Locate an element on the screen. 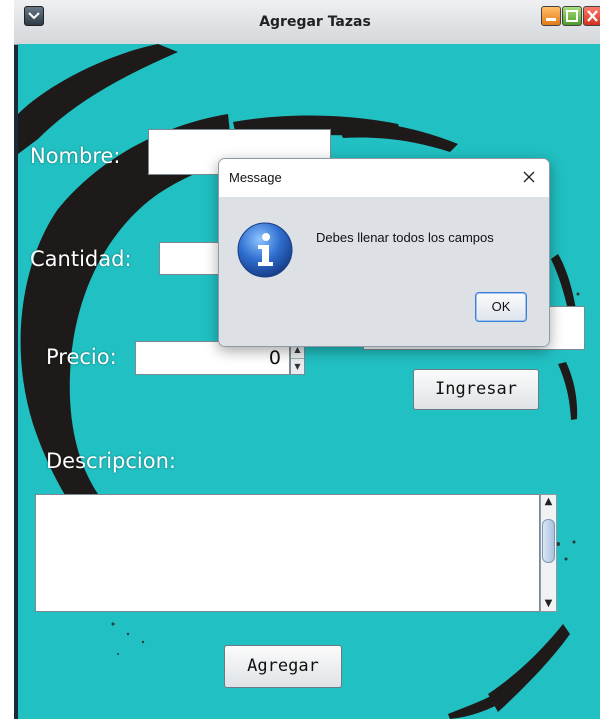  nombre-label: Nombre: is located at coordinates (75, 156).